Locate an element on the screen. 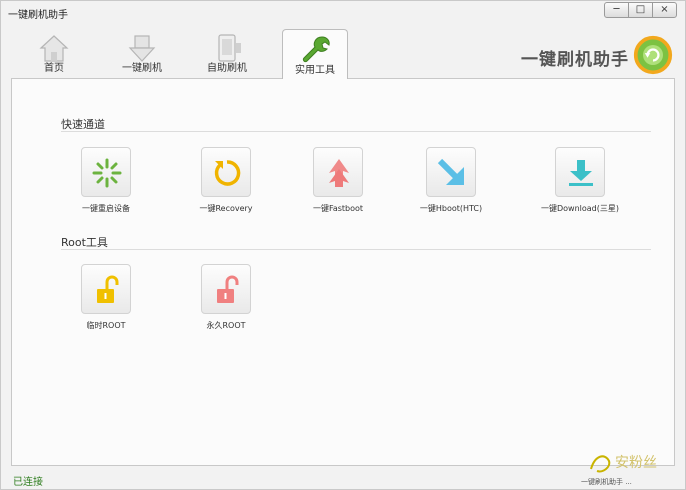  double-up-arrow-icon is located at coordinates (339, 173).